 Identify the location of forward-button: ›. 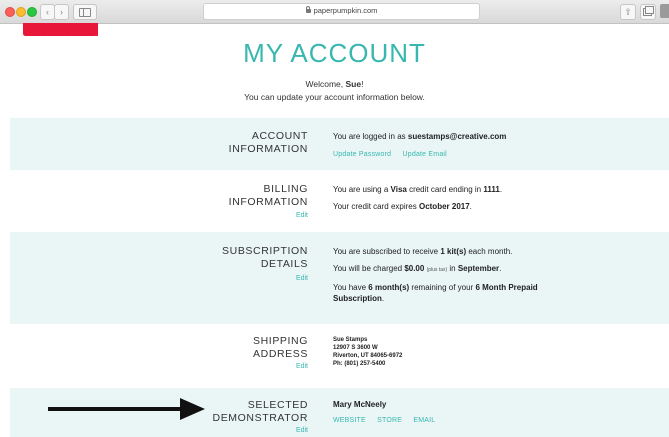
(61, 12).